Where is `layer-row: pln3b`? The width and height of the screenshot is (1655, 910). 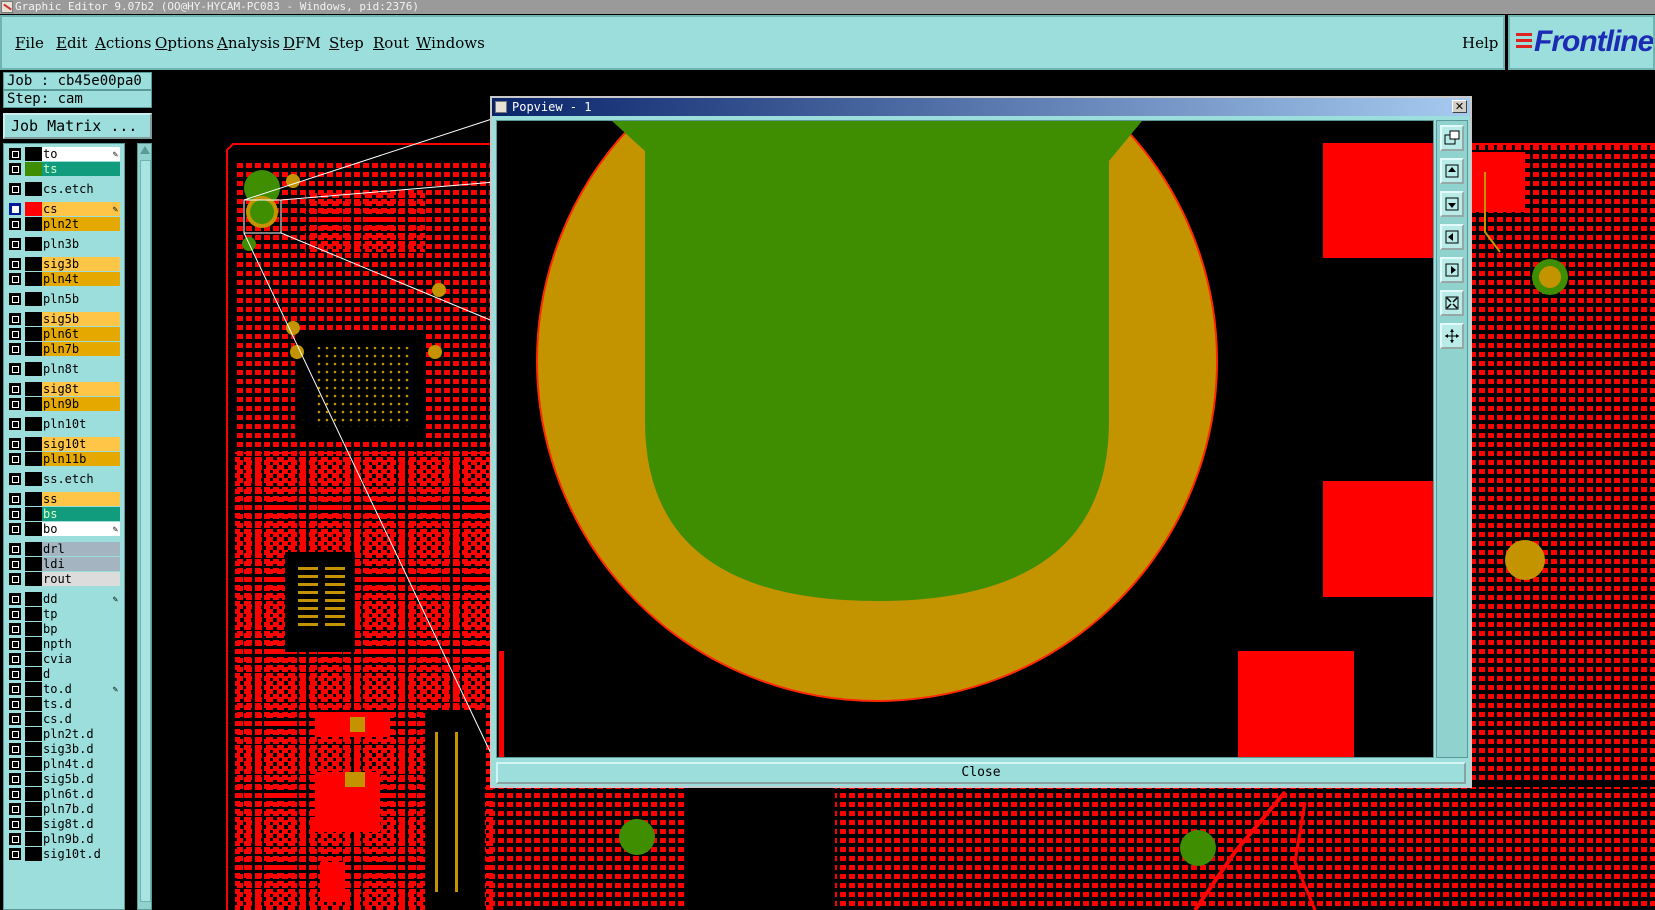 layer-row: pln3b is located at coordinates (65, 244).